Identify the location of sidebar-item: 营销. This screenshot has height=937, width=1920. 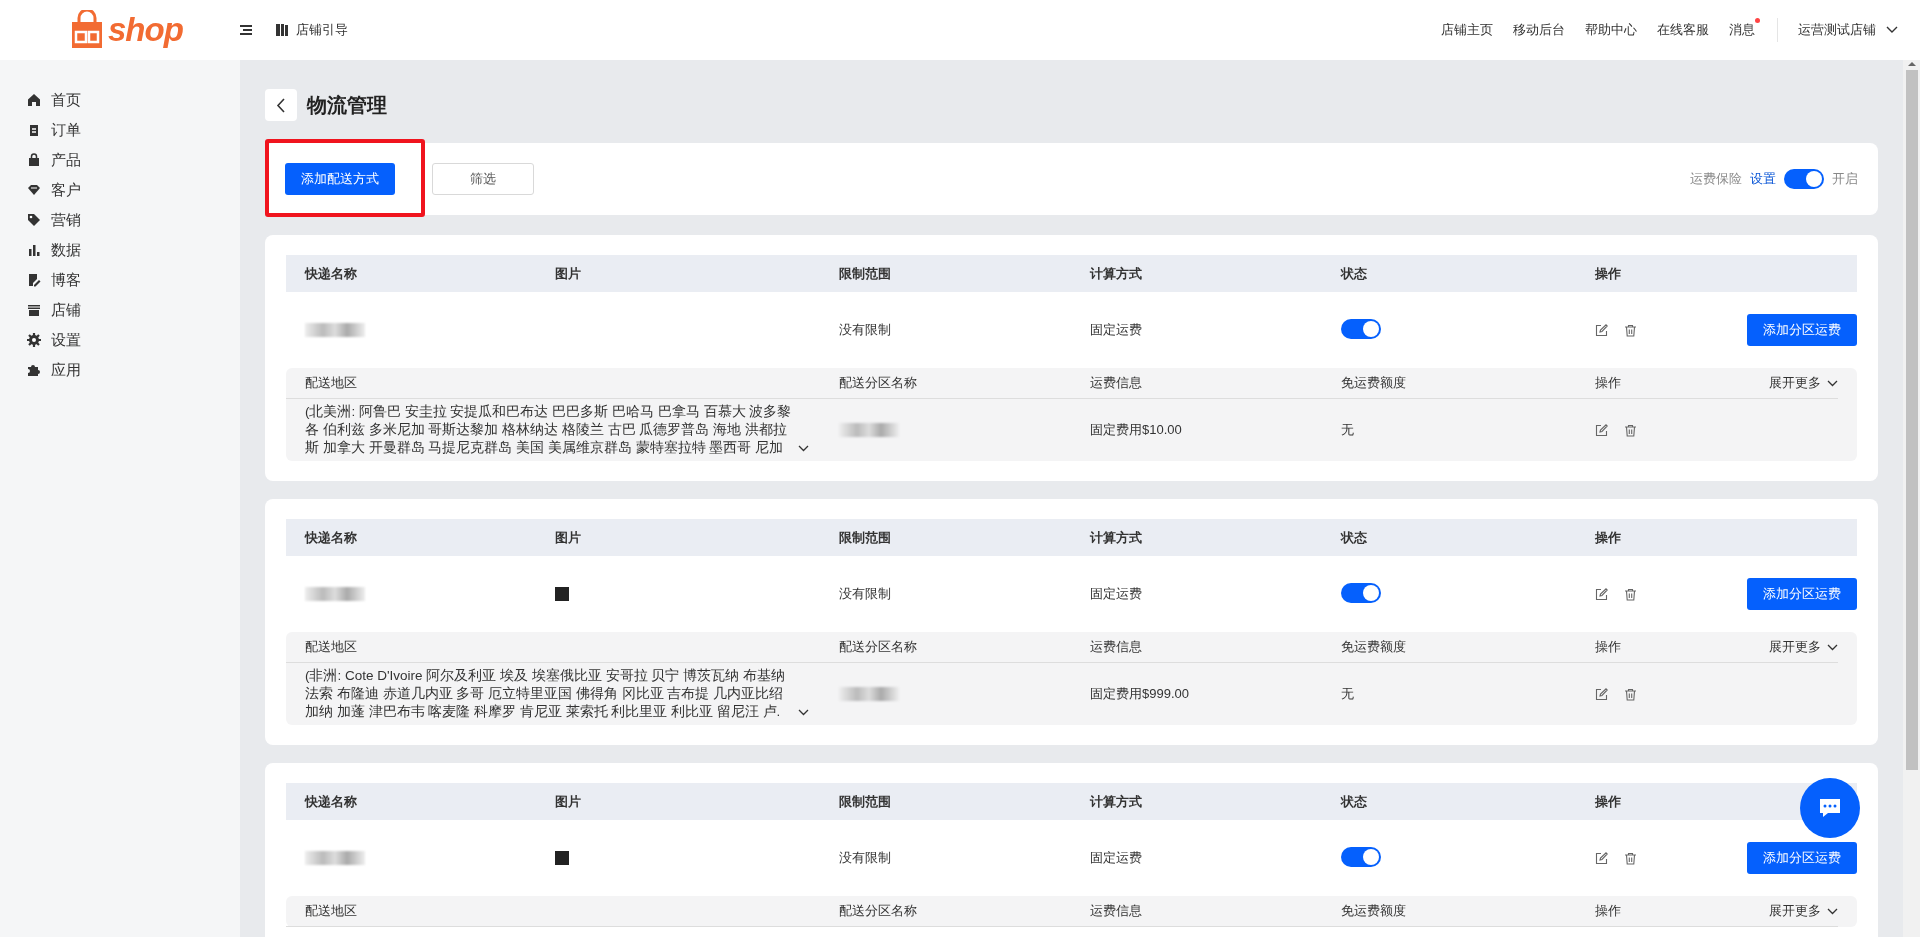
(66, 220).